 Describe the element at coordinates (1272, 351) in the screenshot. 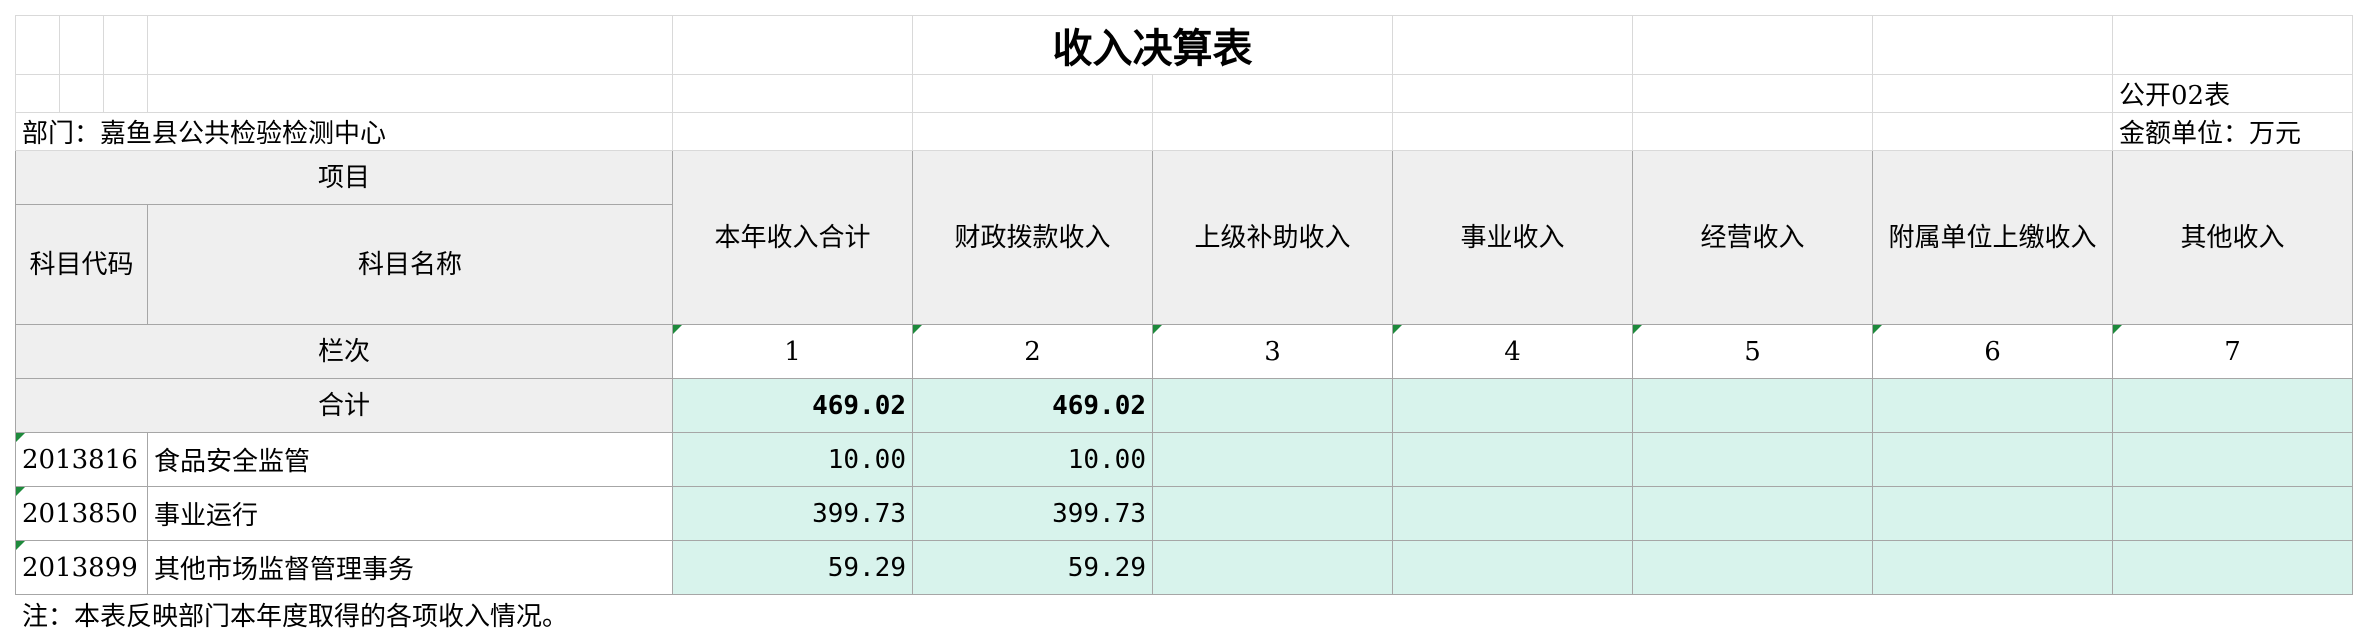

I see `index-number: 3` at that location.